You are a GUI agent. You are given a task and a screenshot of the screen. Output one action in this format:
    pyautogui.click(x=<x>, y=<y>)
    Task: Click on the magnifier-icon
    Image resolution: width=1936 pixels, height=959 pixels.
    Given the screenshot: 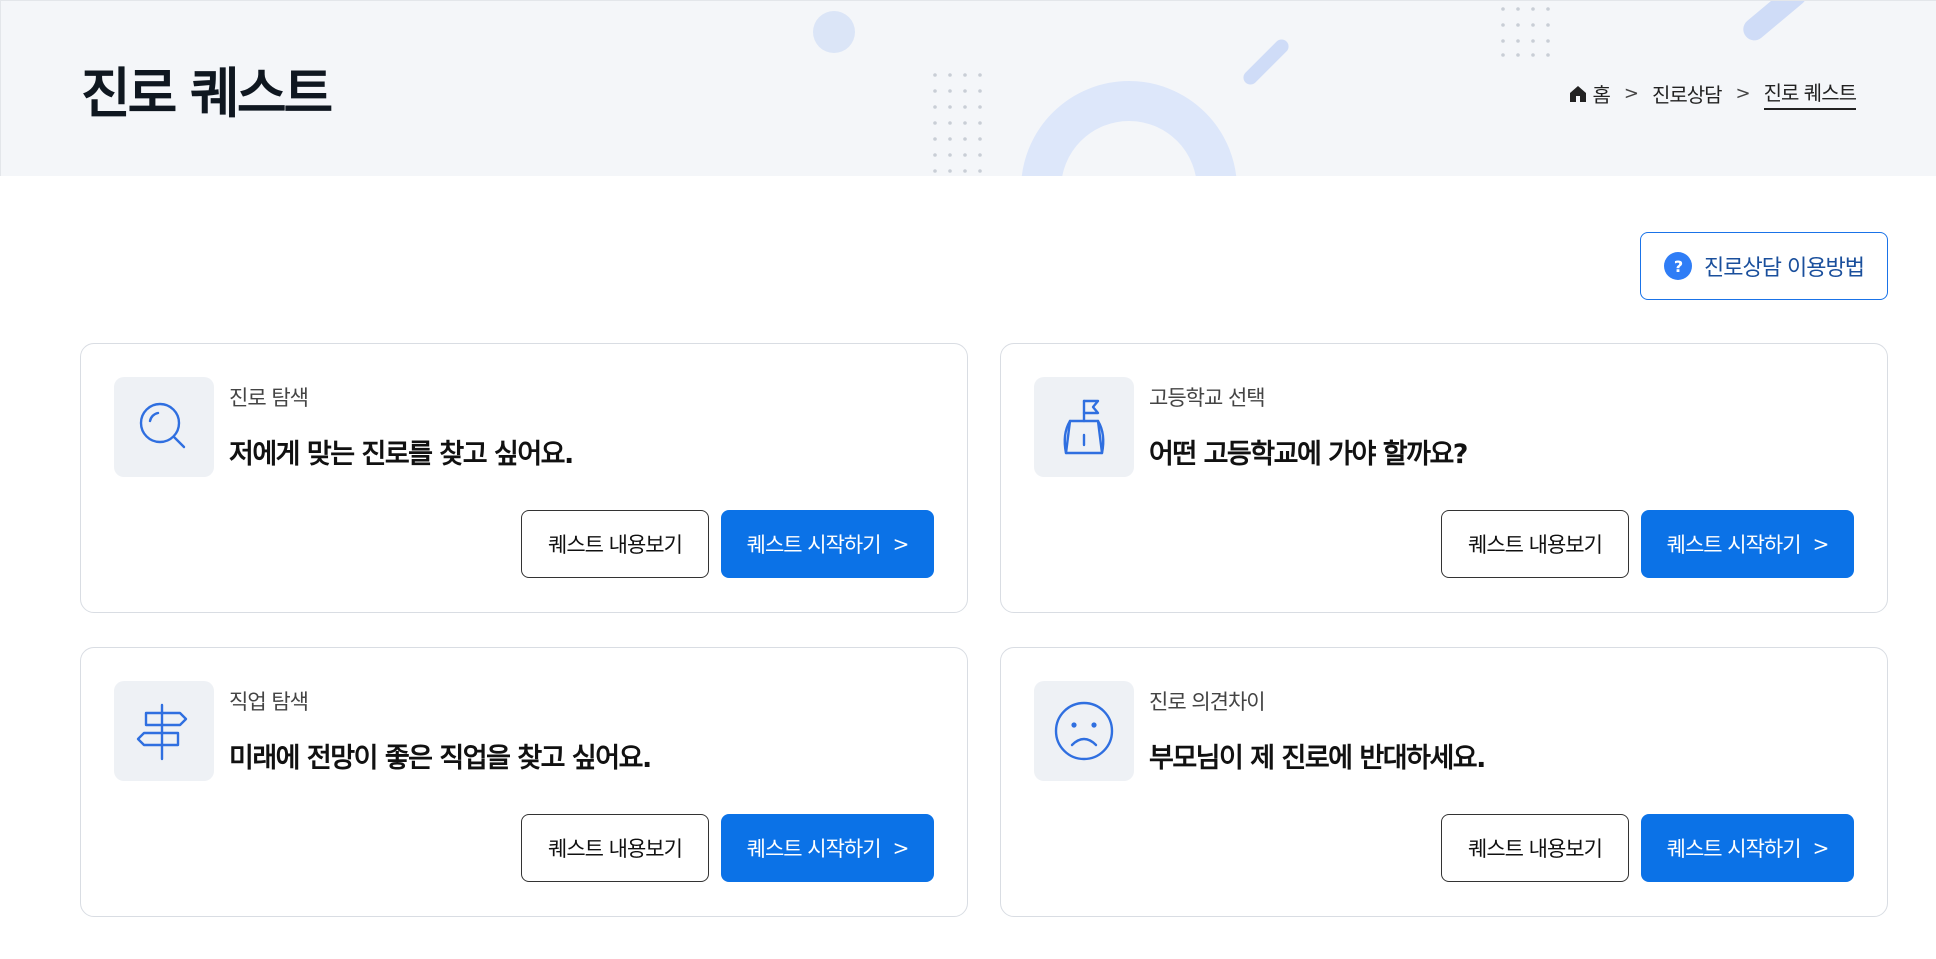 What is the action you would take?
    pyautogui.click(x=162, y=425)
    